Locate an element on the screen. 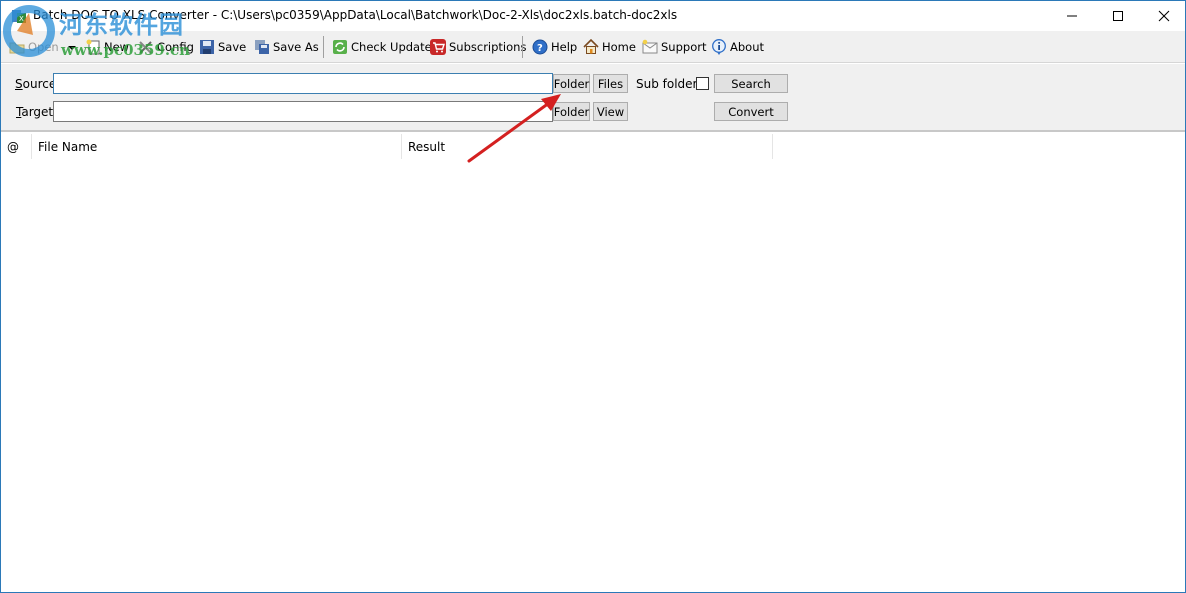  minimize-icon is located at coordinates (1072, 16).